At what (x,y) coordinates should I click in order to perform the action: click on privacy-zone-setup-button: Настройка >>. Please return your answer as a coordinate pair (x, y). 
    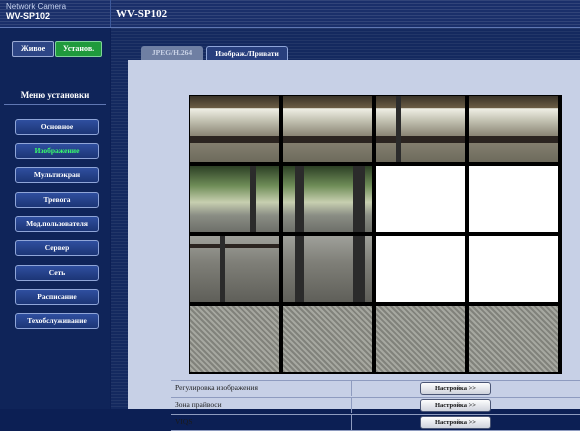
    Looking at the image, I should click on (455, 405).